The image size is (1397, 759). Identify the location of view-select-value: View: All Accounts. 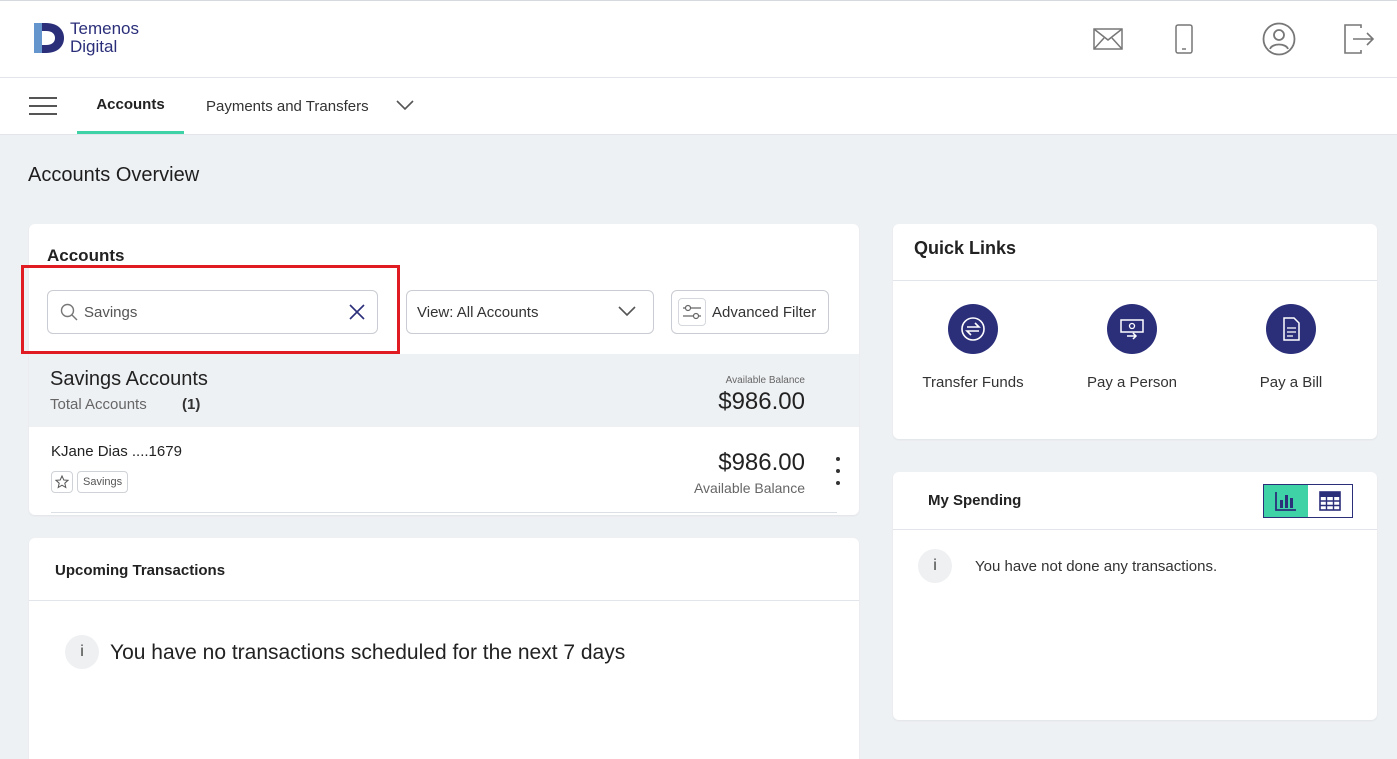
(478, 312).